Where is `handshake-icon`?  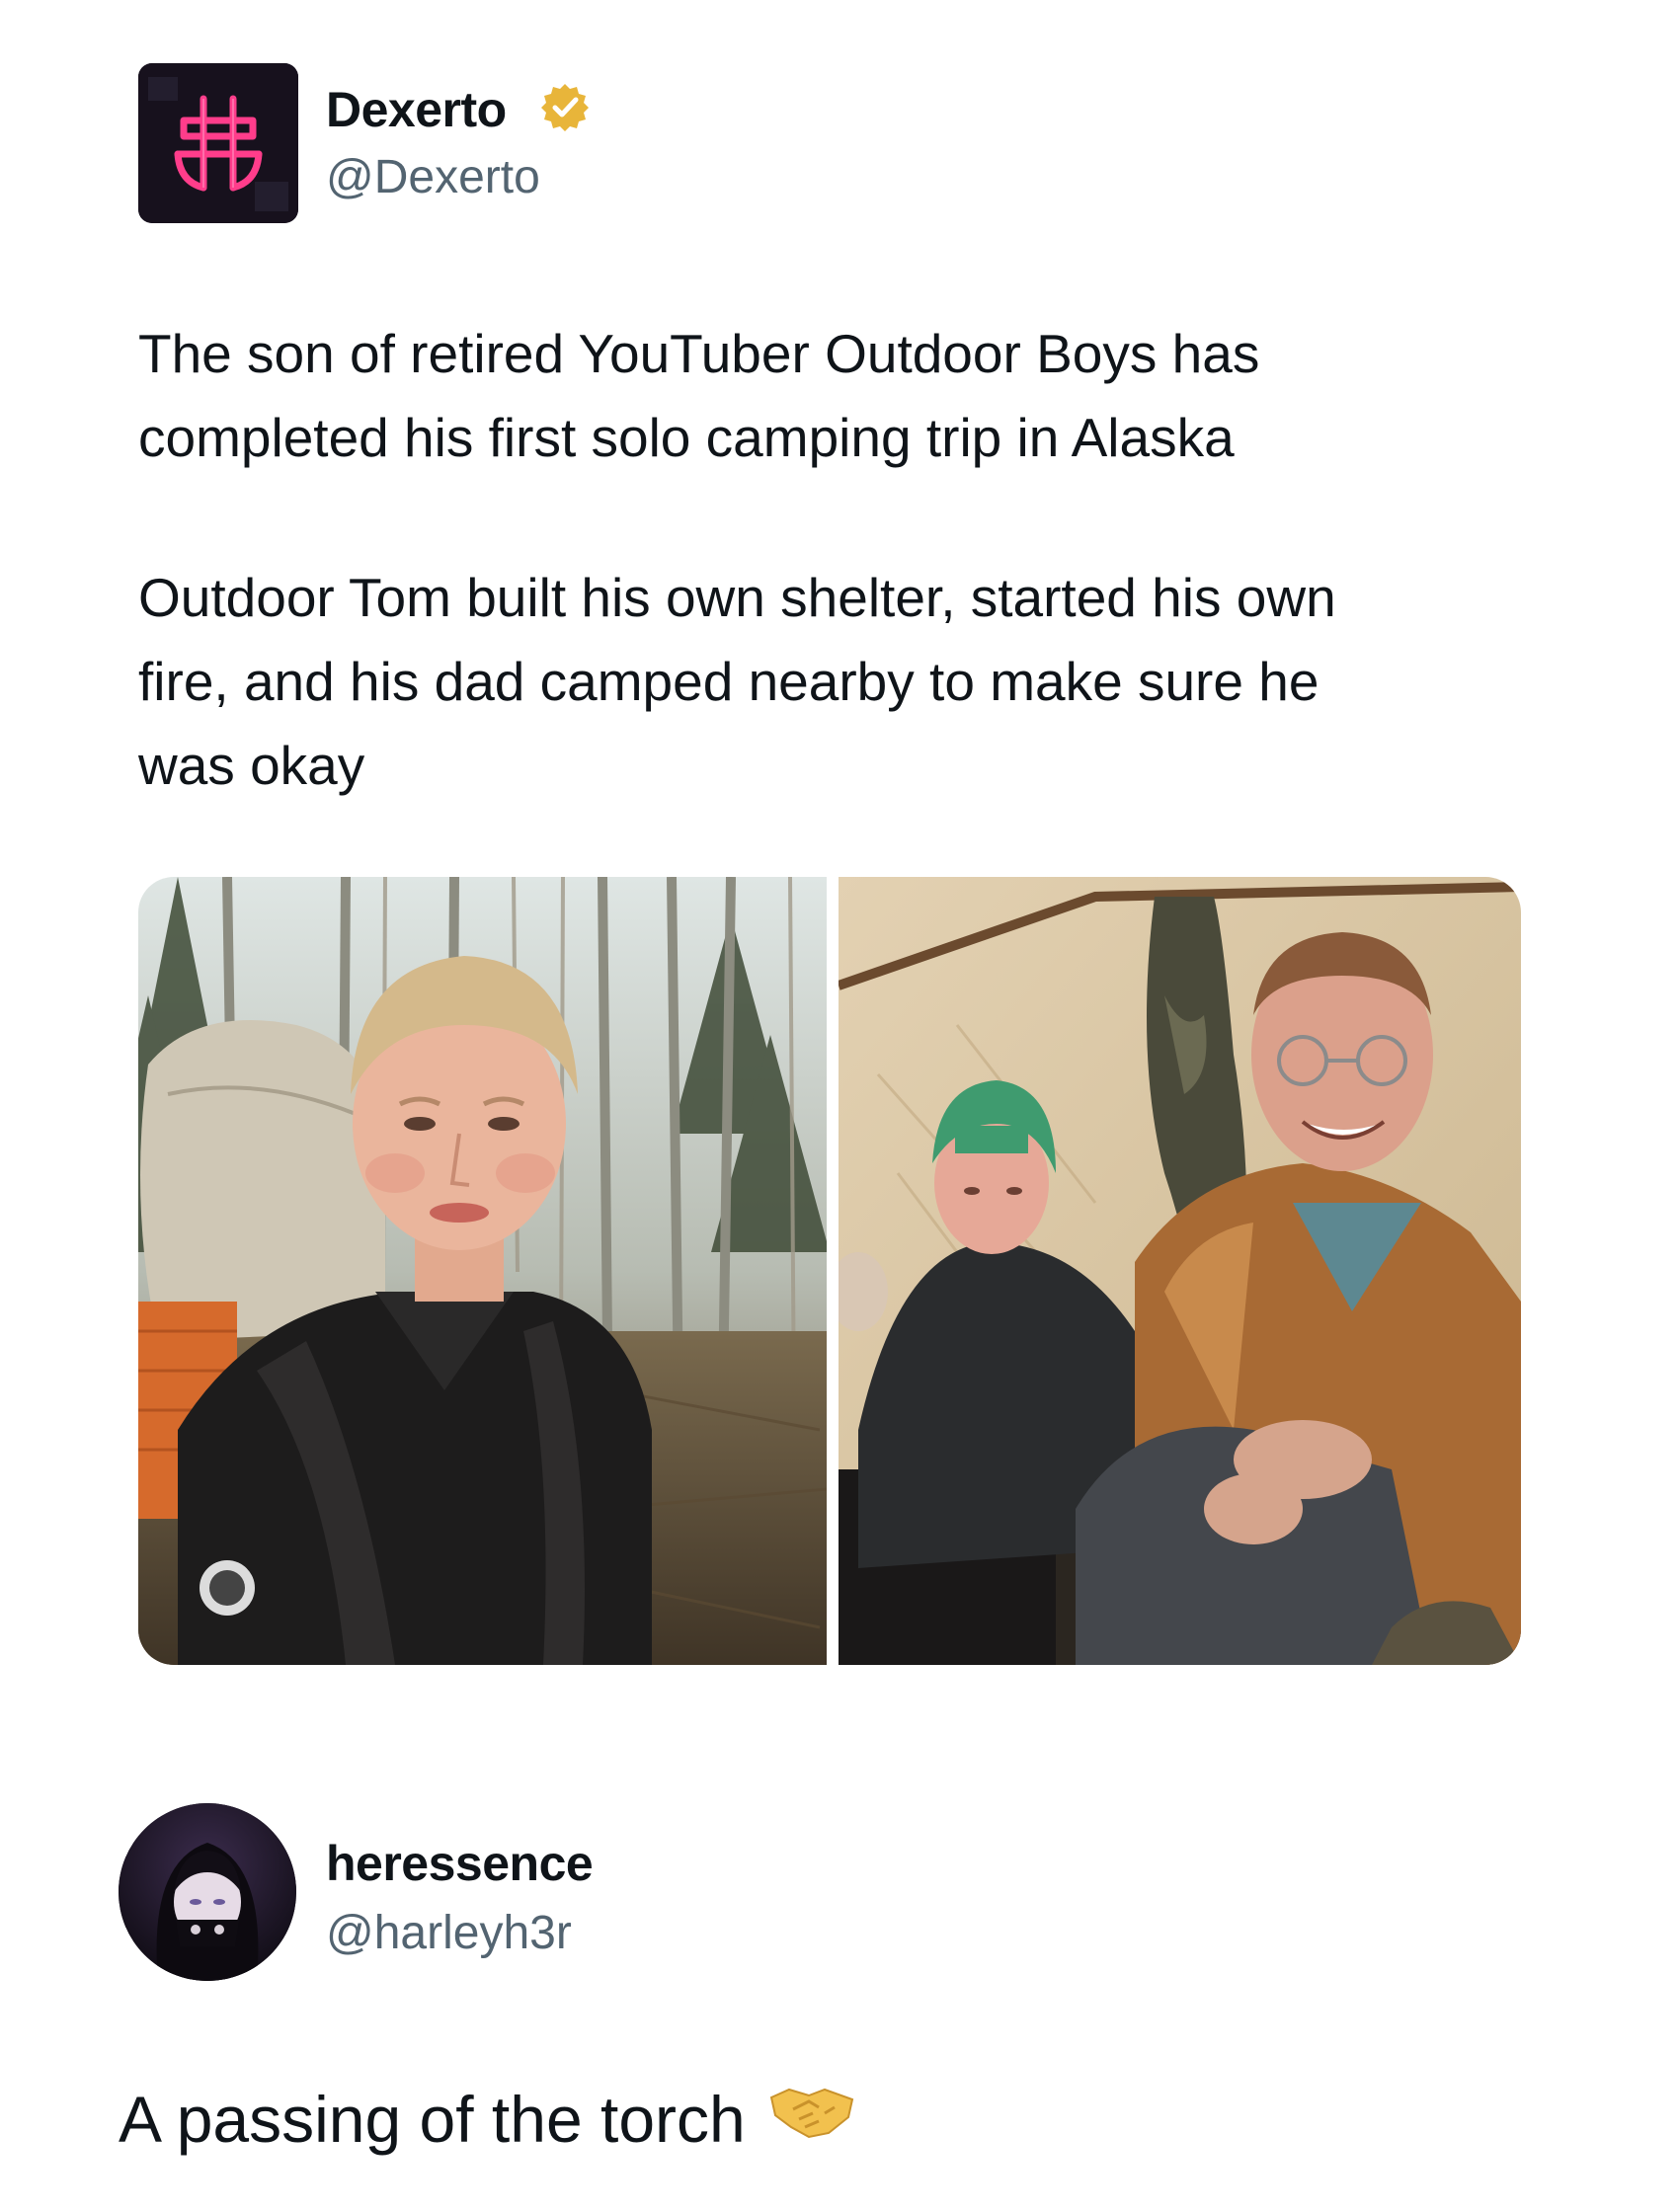
handshake-icon is located at coordinates (812, 2119).